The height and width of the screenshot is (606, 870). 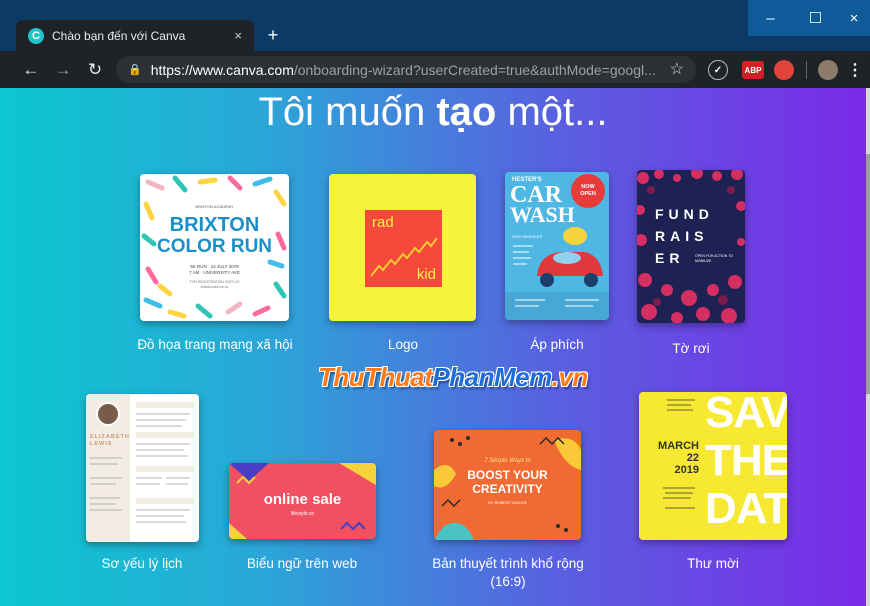 I want to click on social-line2: COLOR RUN, so click(x=214, y=246).